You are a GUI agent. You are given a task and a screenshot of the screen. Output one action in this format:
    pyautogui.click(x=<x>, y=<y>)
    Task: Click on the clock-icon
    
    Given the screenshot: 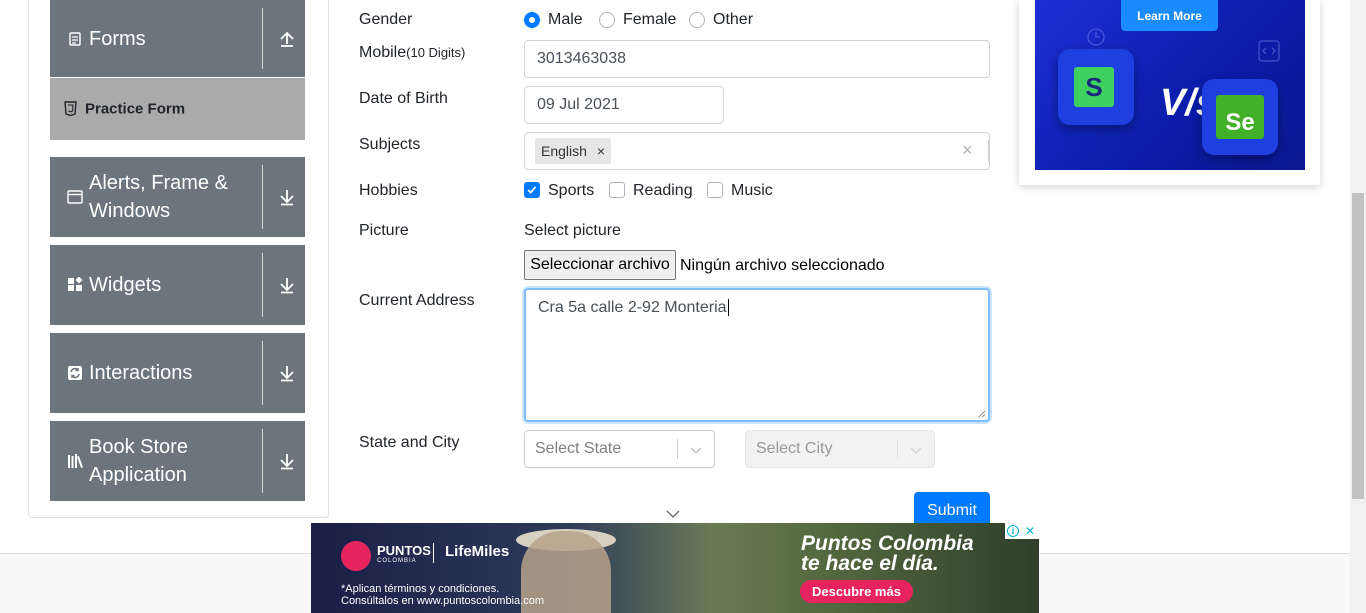 What is the action you would take?
    pyautogui.click(x=1096, y=37)
    